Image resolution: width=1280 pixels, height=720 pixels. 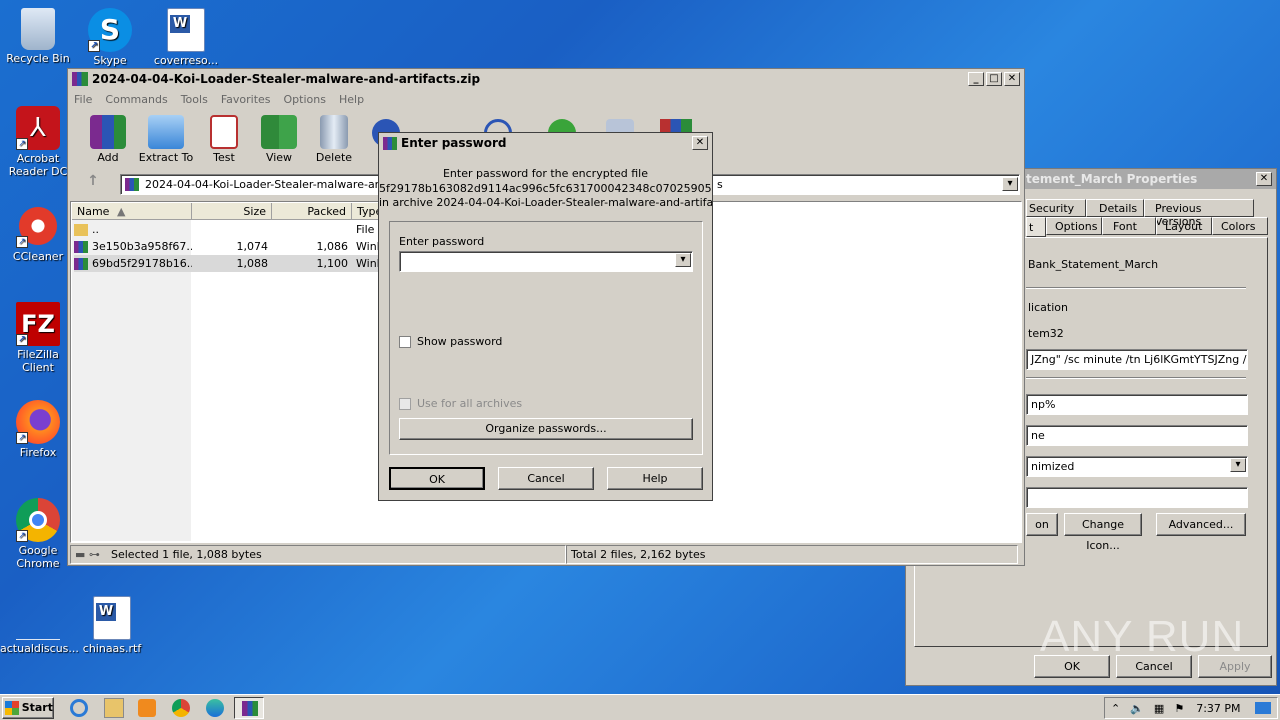 What do you see at coordinates (38, 361) in the screenshot?
I see `filezilla-label: FileZilla Client` at bounding box center [38, 361].